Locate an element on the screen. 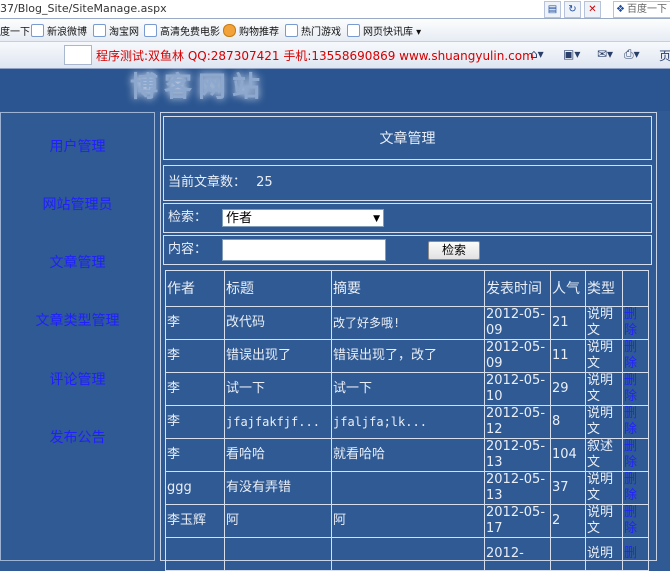  compat-view-icon: ▤ is located at coordinates (552, 9).